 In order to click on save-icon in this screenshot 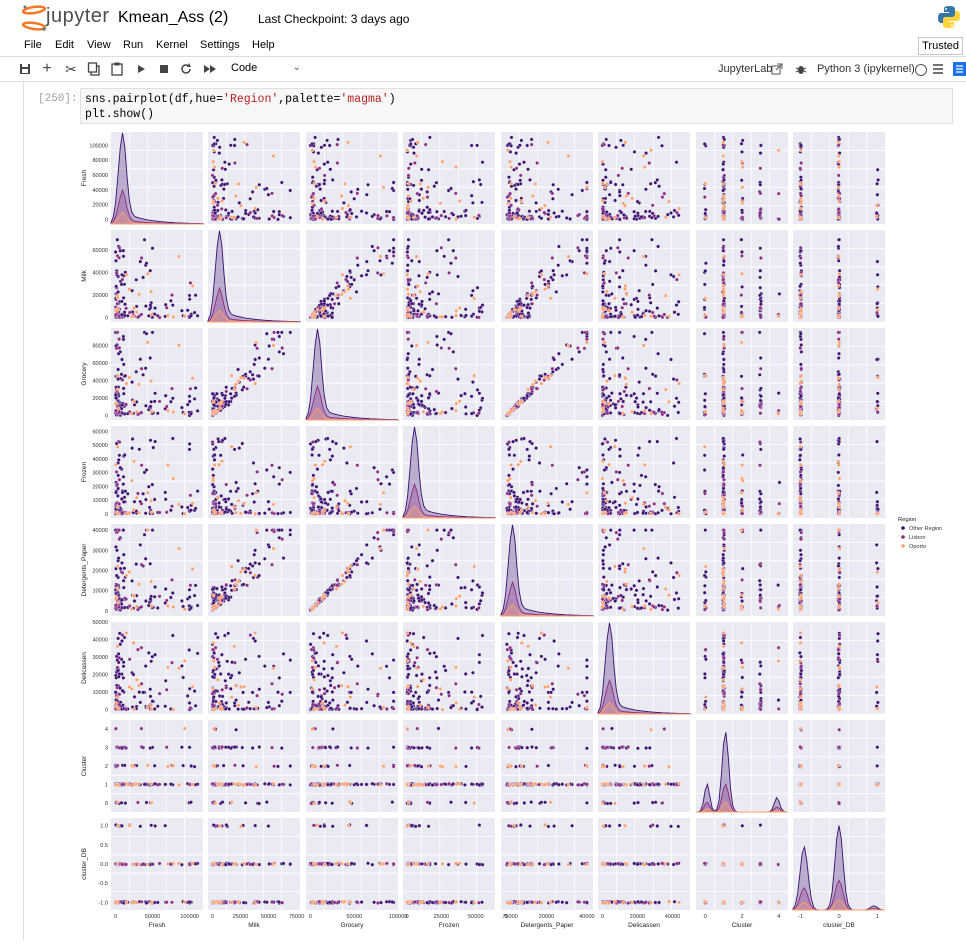, I will do `click(25, 69)`.